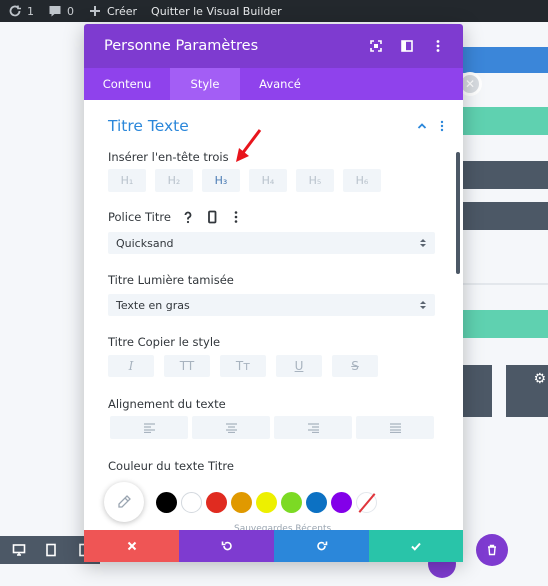  Describe the element at coordinates (167, 404) in the screenshot. I see `alignment-label: Alignement du texte` at that location.